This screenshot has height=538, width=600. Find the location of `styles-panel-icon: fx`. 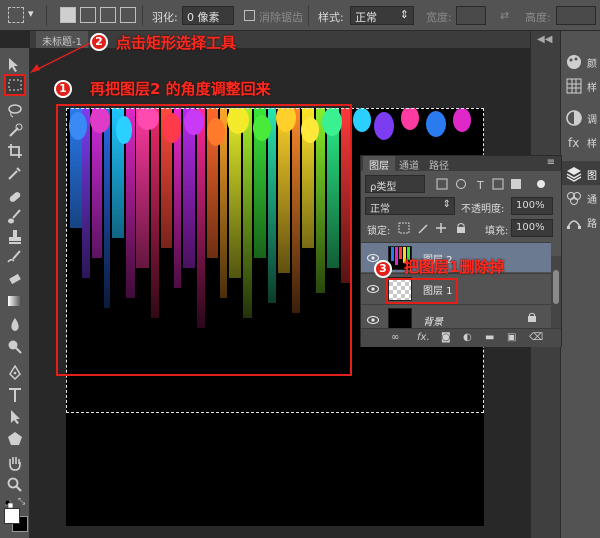

styles-panel-icon: fx is located at coordinates (574, 142).